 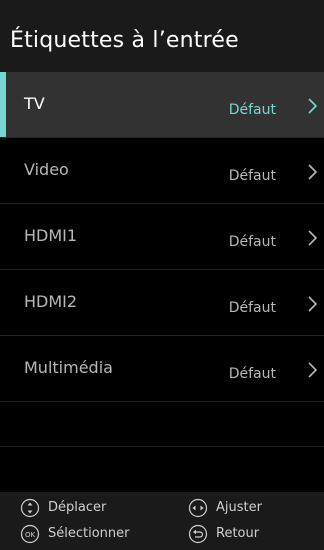 What do you see at coordinates (34, 103) in the screenshot?
I see `list-item-label: TV` at bounding box center [34, 103].